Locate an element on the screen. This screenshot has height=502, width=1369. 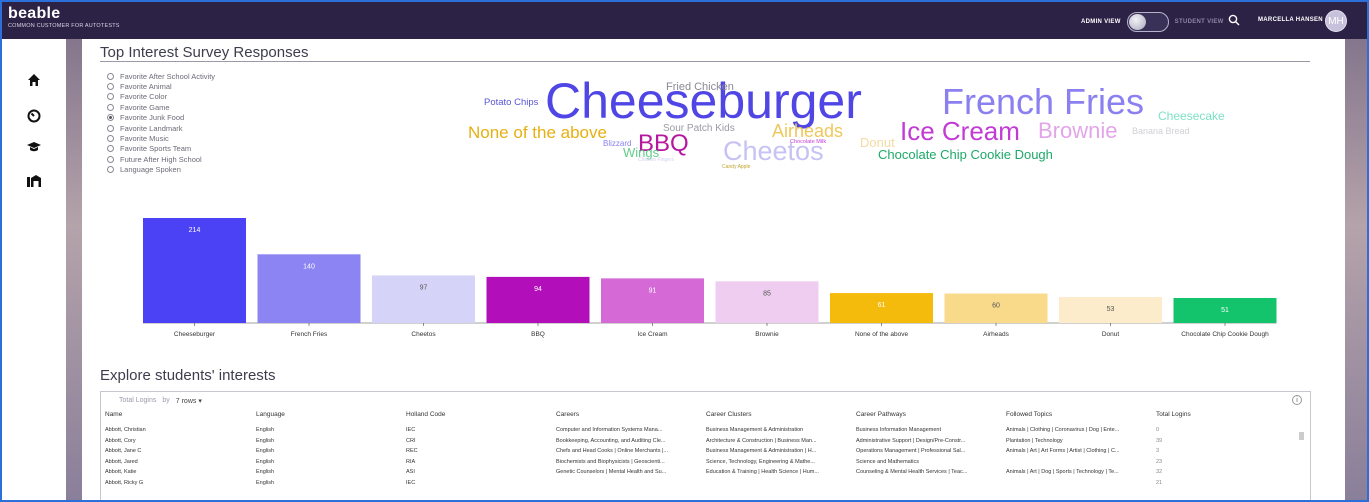
table-row: Abbott, Ricky G English IEC 21 is located at coordinates (705, 485).